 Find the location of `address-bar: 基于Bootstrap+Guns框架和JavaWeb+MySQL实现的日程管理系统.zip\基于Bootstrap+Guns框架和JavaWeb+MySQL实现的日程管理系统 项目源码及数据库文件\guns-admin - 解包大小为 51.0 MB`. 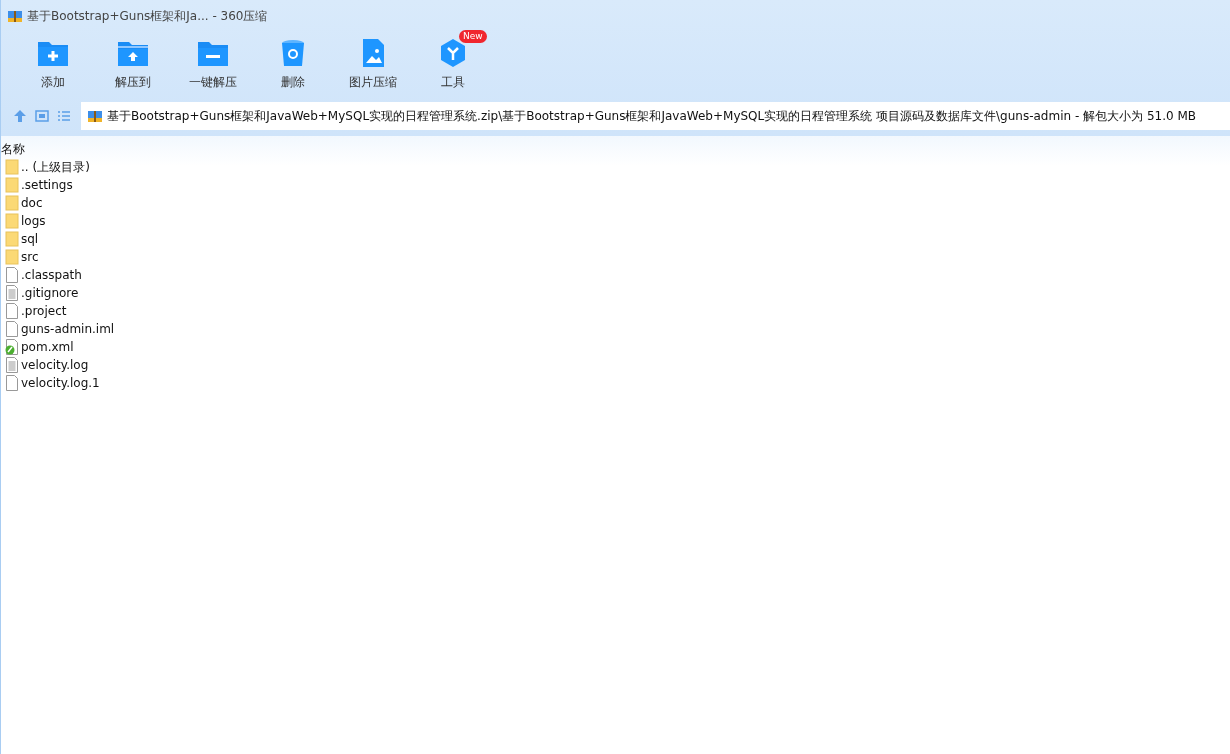

address-bar: 基于Bootstrap+Guns框架和JavaWeb+MySQL实现的日程管理系统.zip\基于Bootstrap+Guns框架和JavaWeb+MySQL实现的日程管理系统 项目源码及数据库文件\guns-admin - 解包大小为 51.0 MB is located at coordinates (655, 116).